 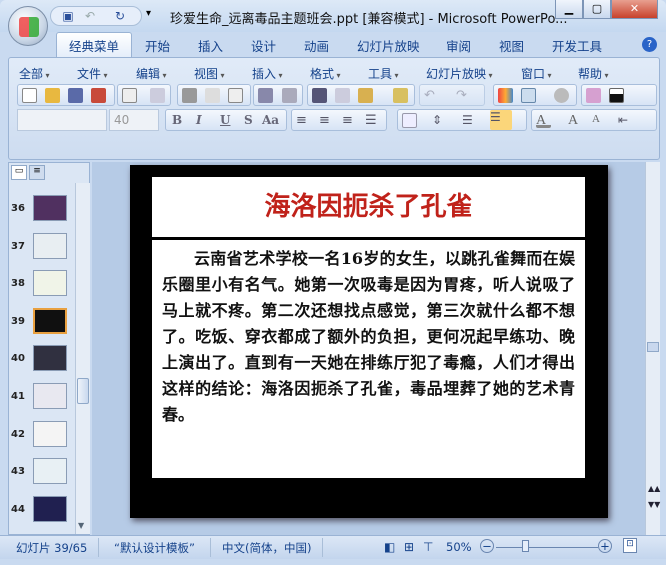 I want to click on help-icon: ?, so click(x=649, y=44).